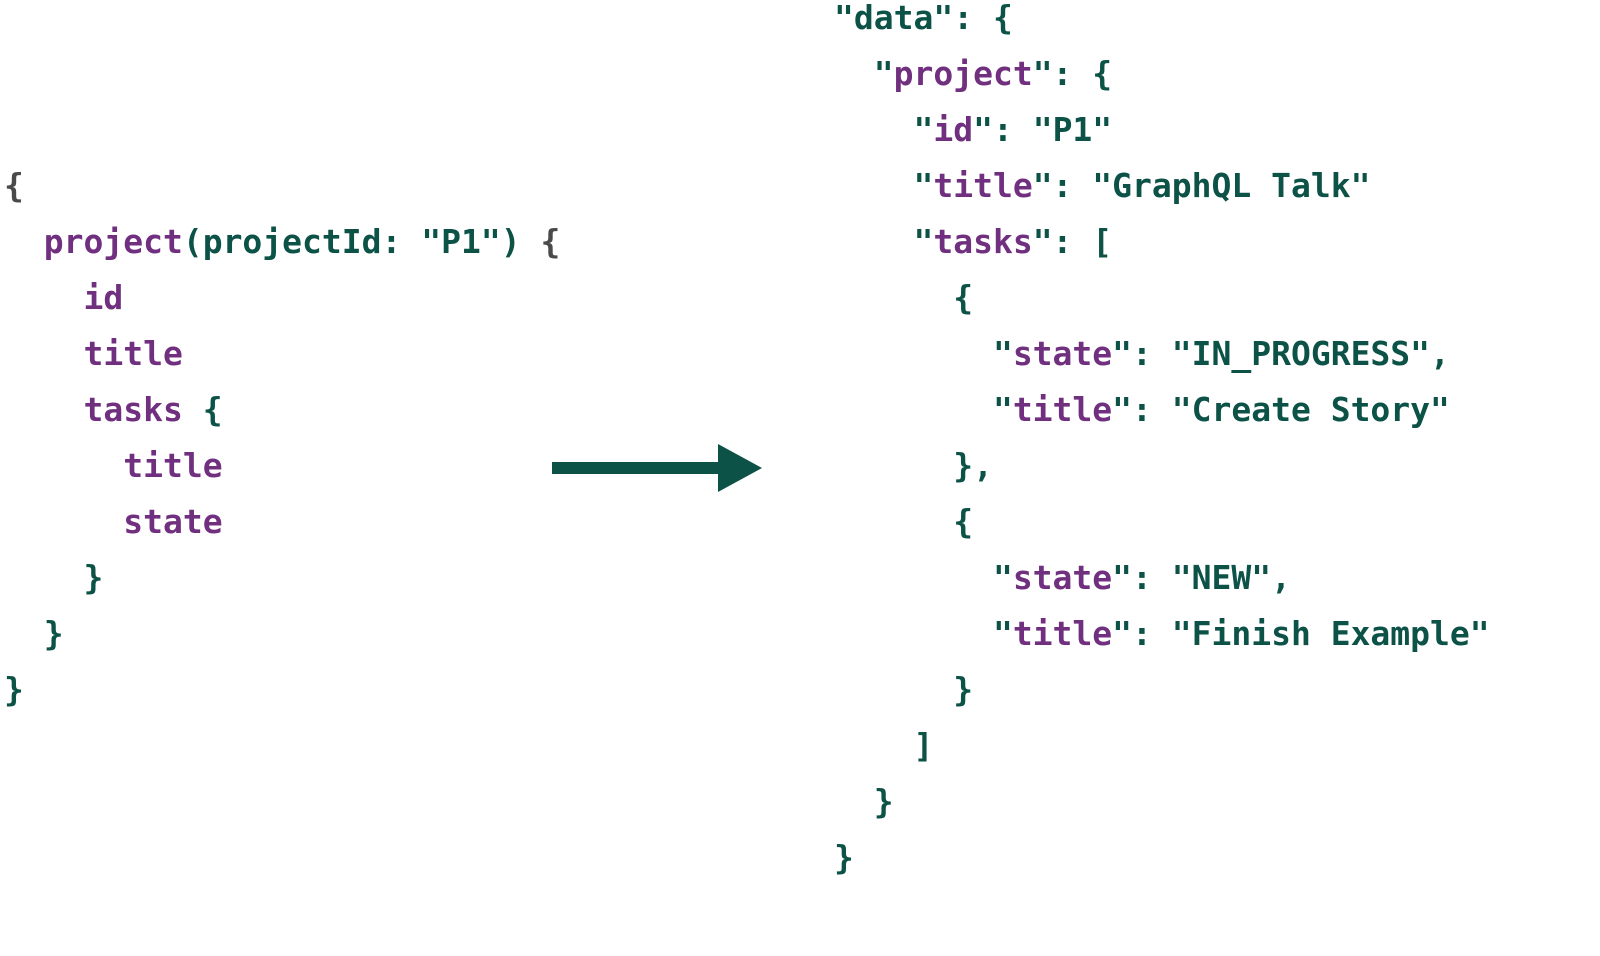 Image resolution: width=1600 pixels, height=956 pixels. What do you see at coordinates (953, 129) in the screenshot?
I see `response-field-name: id` at bounding box center [953, 129].